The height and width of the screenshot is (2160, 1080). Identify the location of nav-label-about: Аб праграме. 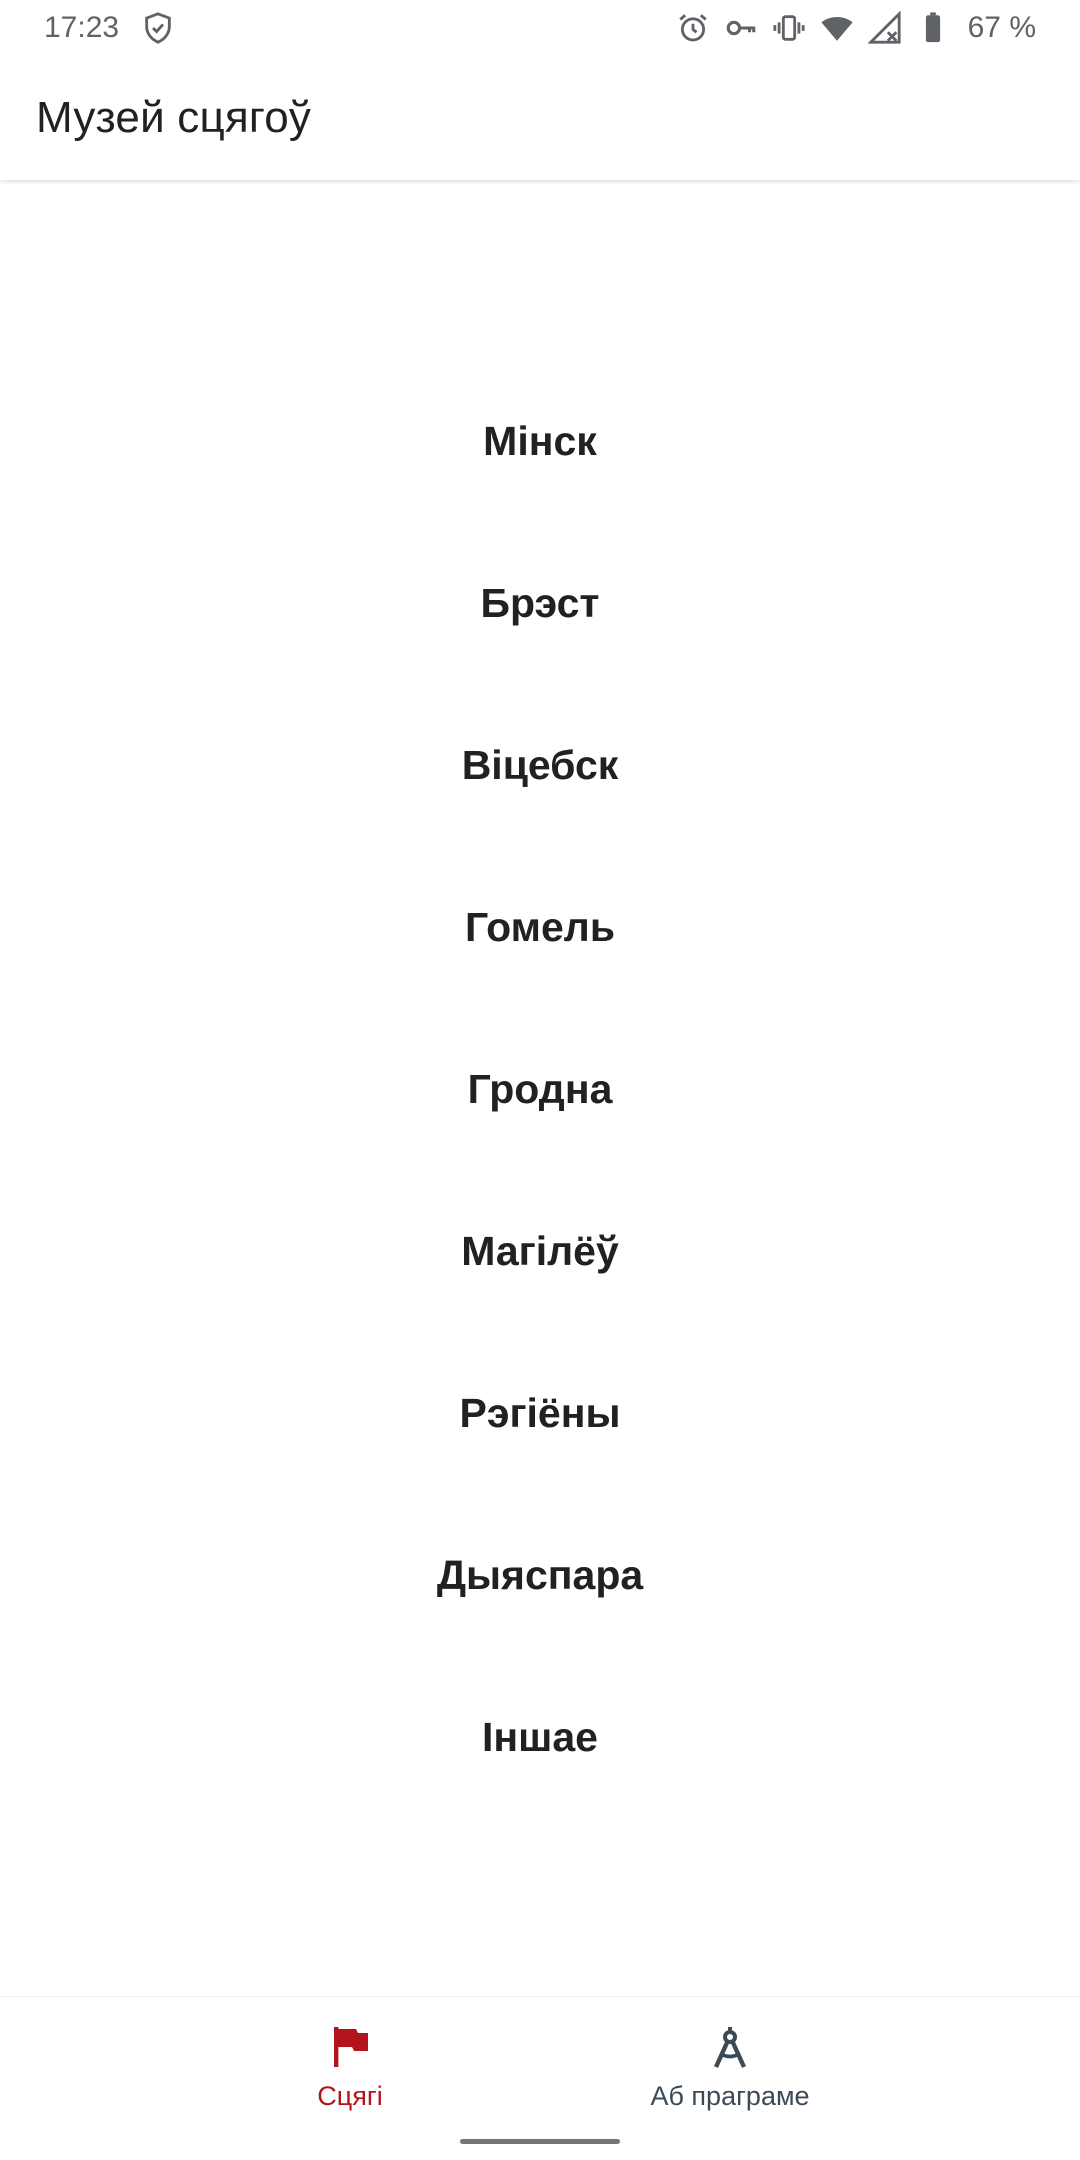
(730, 2096).